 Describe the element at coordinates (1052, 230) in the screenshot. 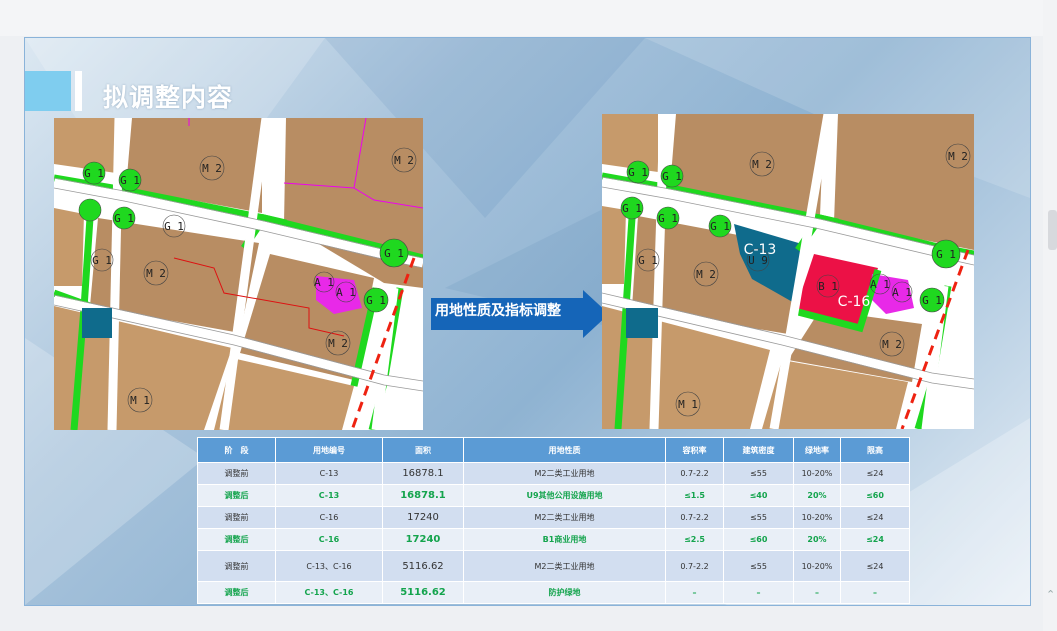

I see `scrollbar-thumb` at that location.